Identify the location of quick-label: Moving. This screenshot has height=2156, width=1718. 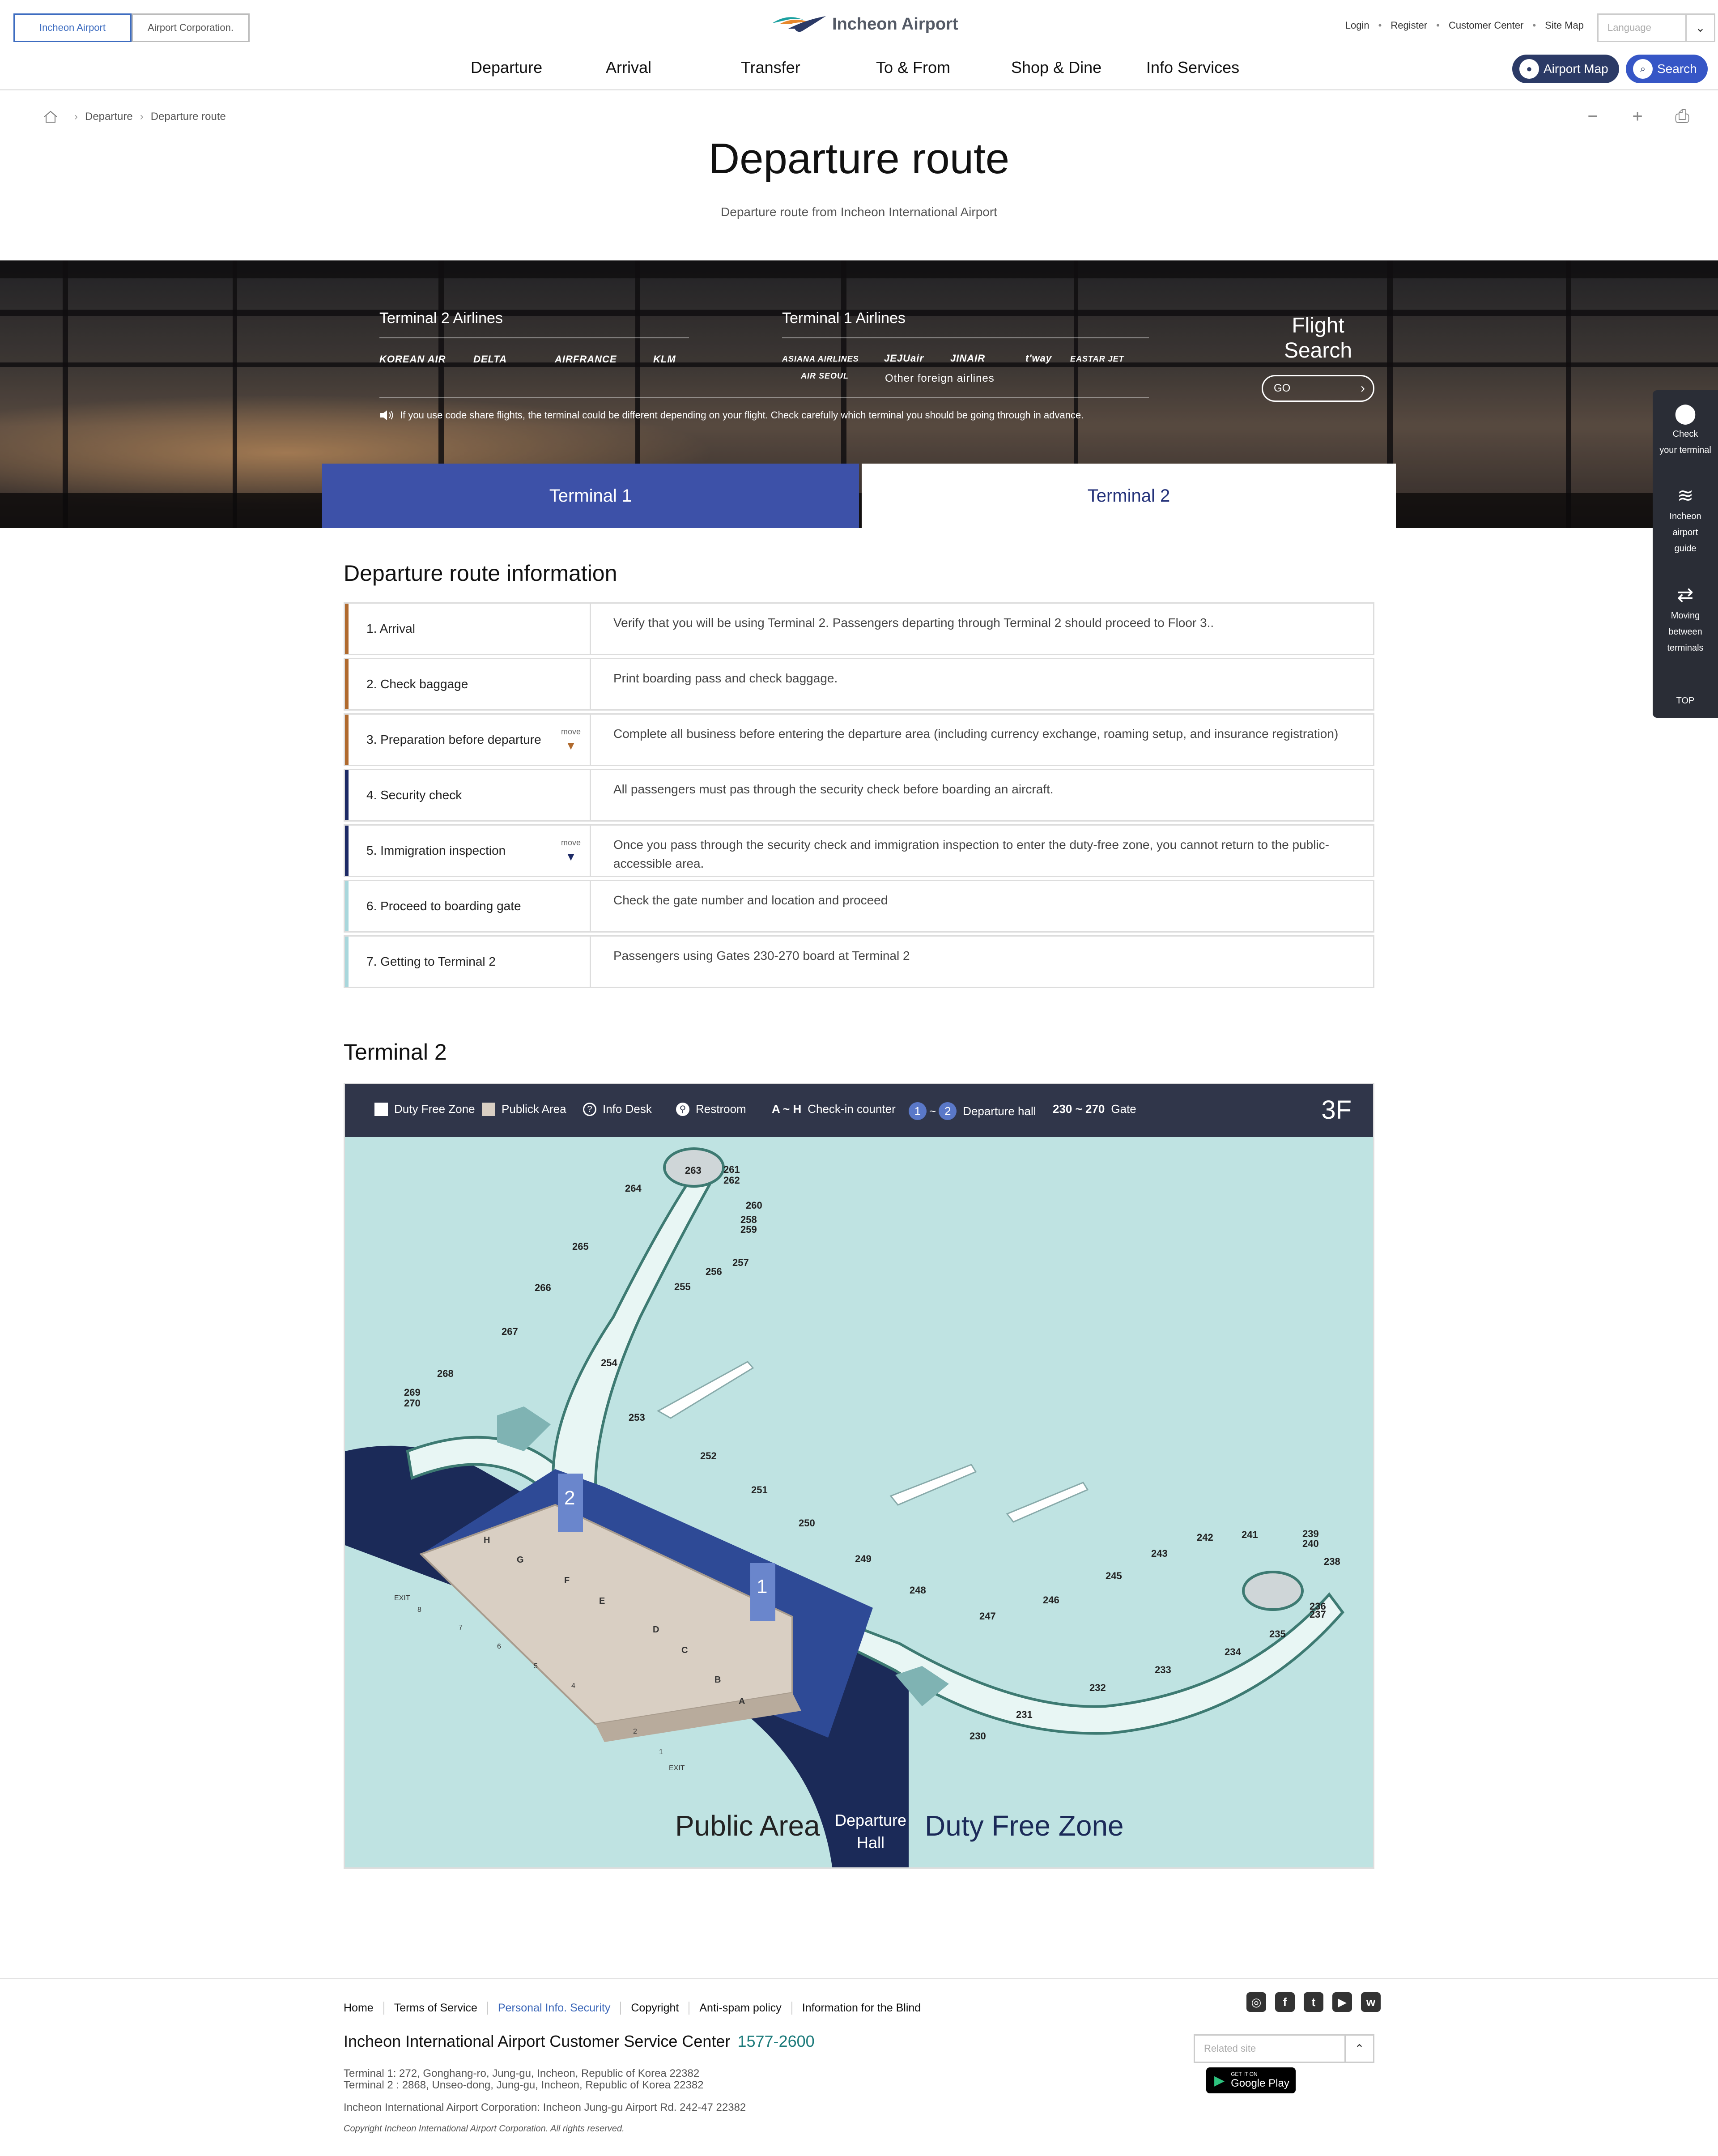
(1685, 616).